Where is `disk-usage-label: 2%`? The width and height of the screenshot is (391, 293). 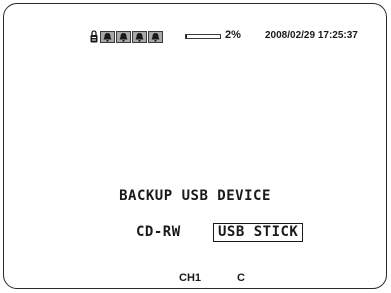
disk-usage-label: 2% is located at coordinates (233, 35).